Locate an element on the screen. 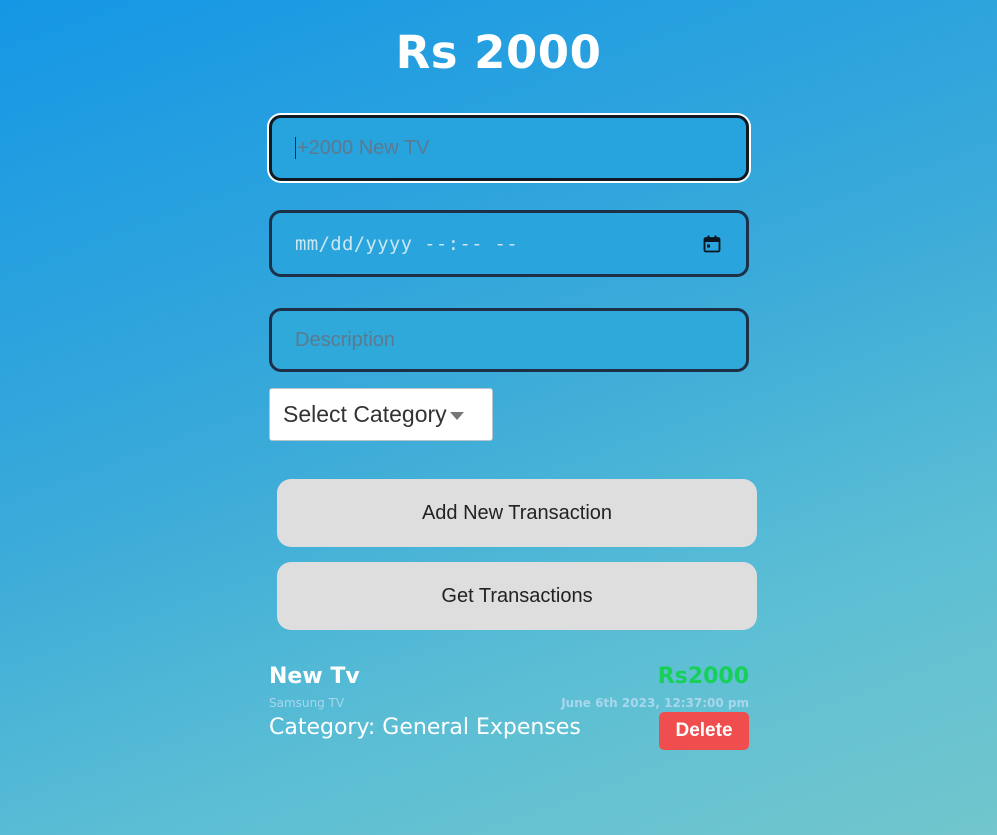  transaction-datetime: June 6th 2023, 12:37:00 pm is located at coordinates (655, 703).